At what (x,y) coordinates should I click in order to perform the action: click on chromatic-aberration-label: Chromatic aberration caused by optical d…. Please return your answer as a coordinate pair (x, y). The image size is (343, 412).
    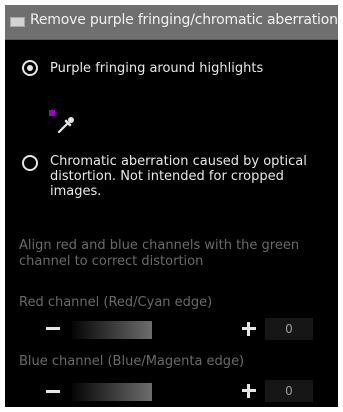
    Looking at the image, I should click on (178, 176).